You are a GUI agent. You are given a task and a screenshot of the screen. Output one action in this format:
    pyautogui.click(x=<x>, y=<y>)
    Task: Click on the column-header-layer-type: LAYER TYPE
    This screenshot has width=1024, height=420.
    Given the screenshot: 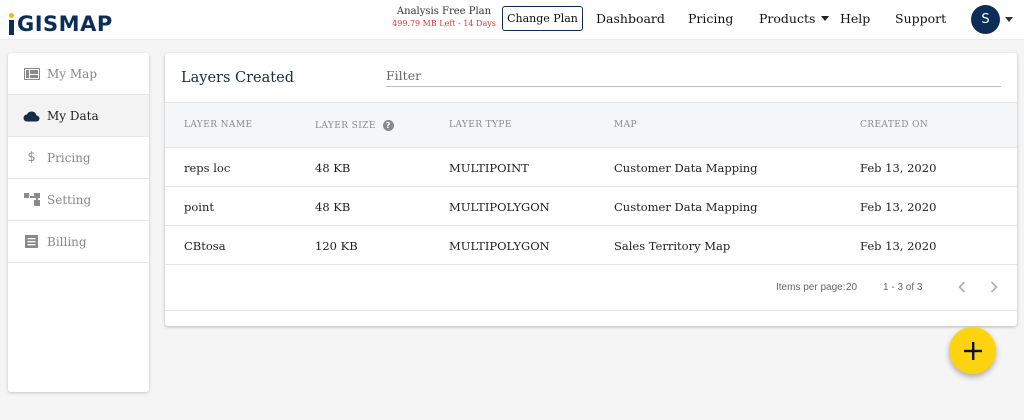 What is the action you would take?
    pyautogui.click(x=480, y=125)
    